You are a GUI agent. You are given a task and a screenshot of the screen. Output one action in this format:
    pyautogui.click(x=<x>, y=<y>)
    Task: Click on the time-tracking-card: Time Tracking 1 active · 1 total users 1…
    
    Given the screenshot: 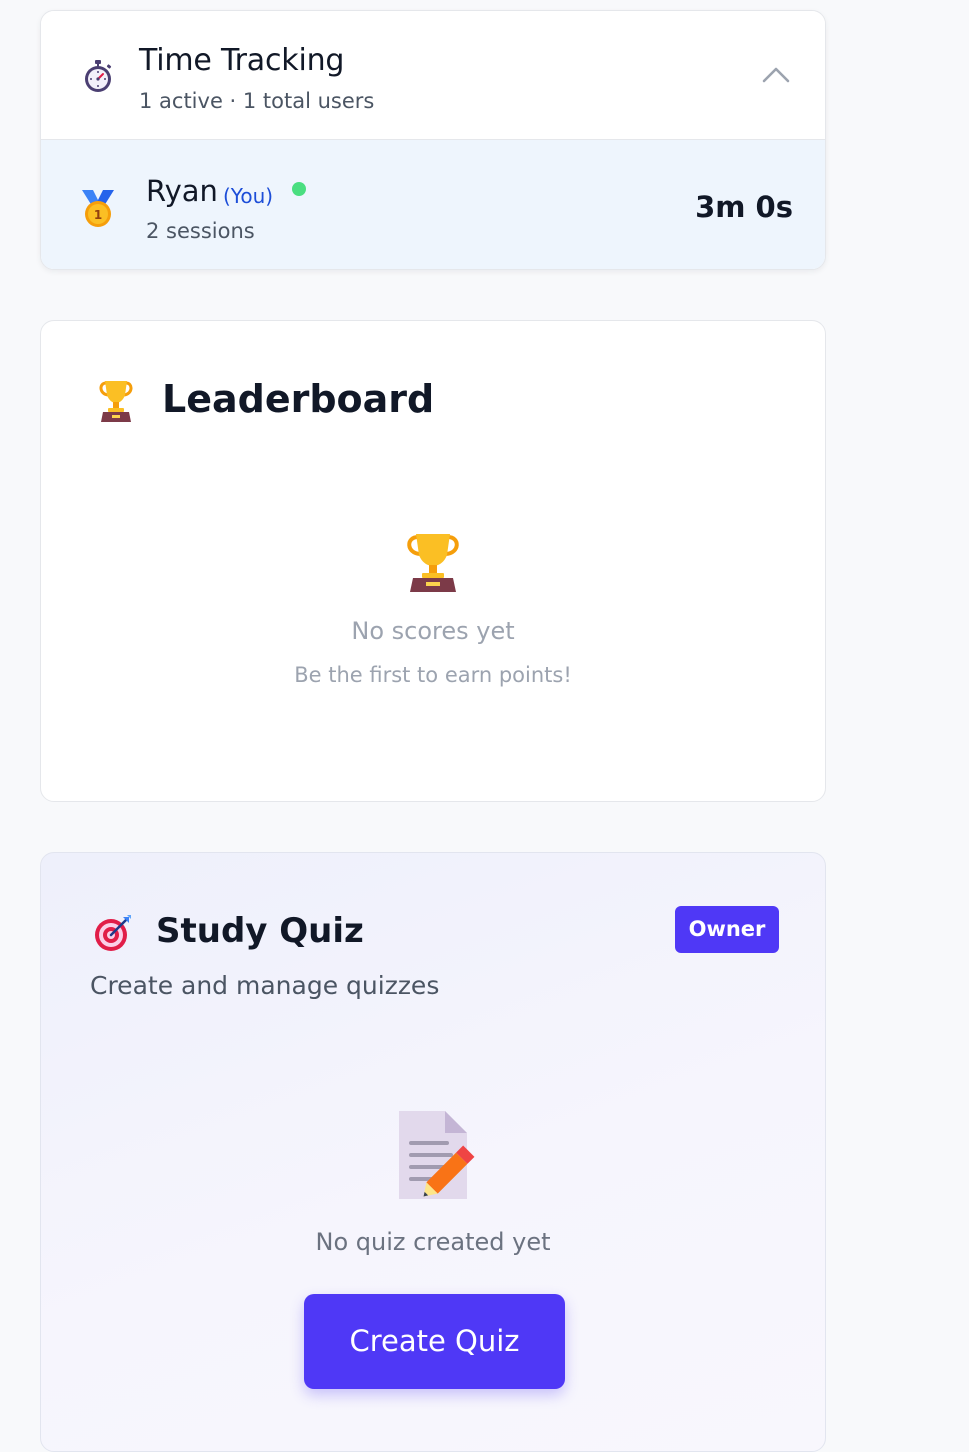 What is the action you would take?
    pyautogui.click(x=433, y=140)
    